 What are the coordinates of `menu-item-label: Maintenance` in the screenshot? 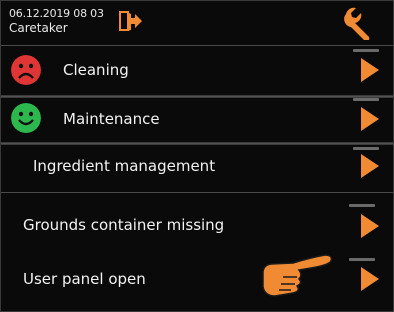 It's located at (111, 119).